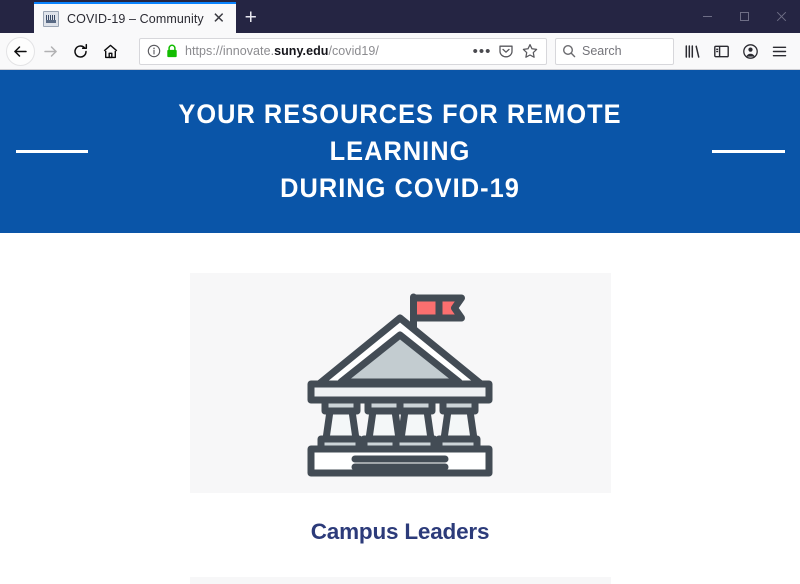 The height and width of the screenshot is (584, 800). I want to click on search-bar: Search, so click(614, 51).